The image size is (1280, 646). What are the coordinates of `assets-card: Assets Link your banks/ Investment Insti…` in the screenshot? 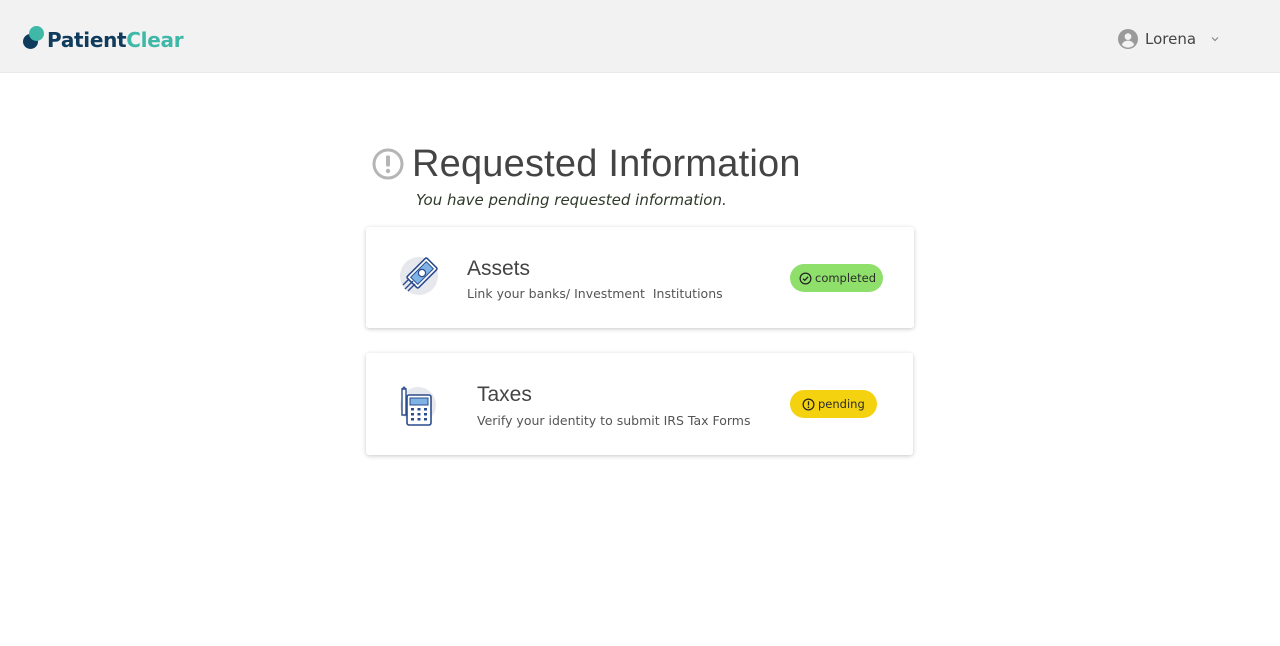 It's located at (640, 277).